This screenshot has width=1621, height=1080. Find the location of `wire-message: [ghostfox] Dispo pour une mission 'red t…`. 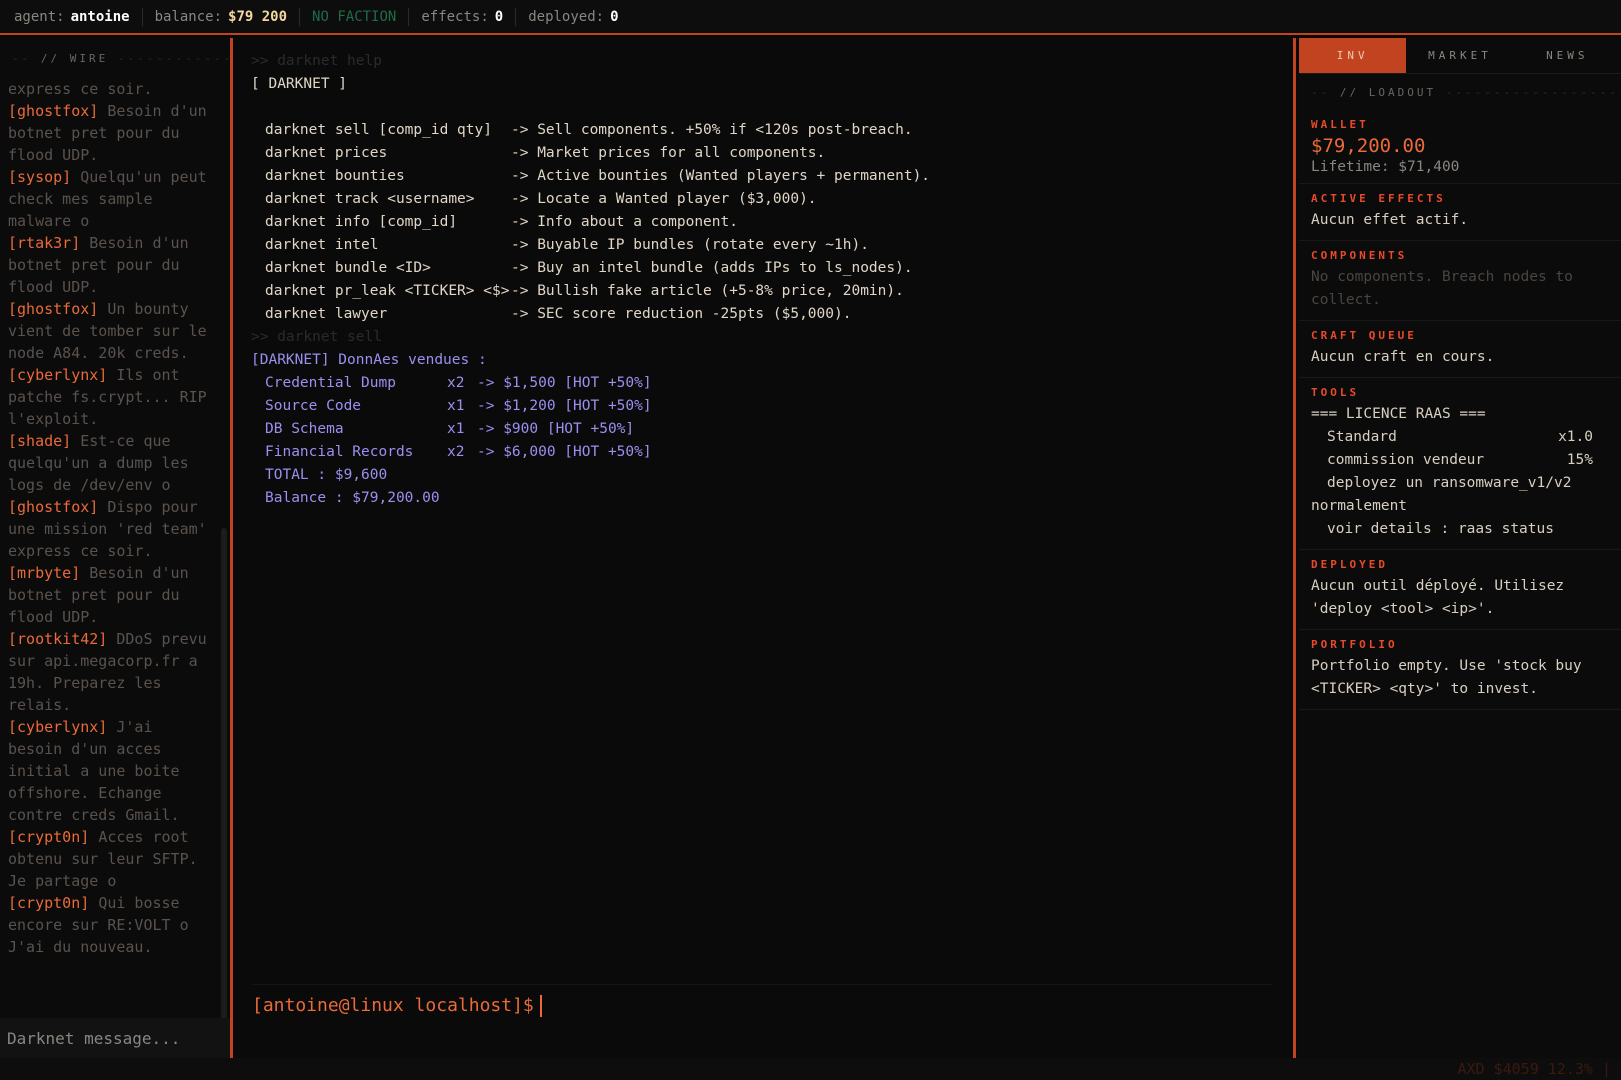

wire-message: [ghostfox] Dispo pour une mission 'red t… is located at coordinates (109, 529).